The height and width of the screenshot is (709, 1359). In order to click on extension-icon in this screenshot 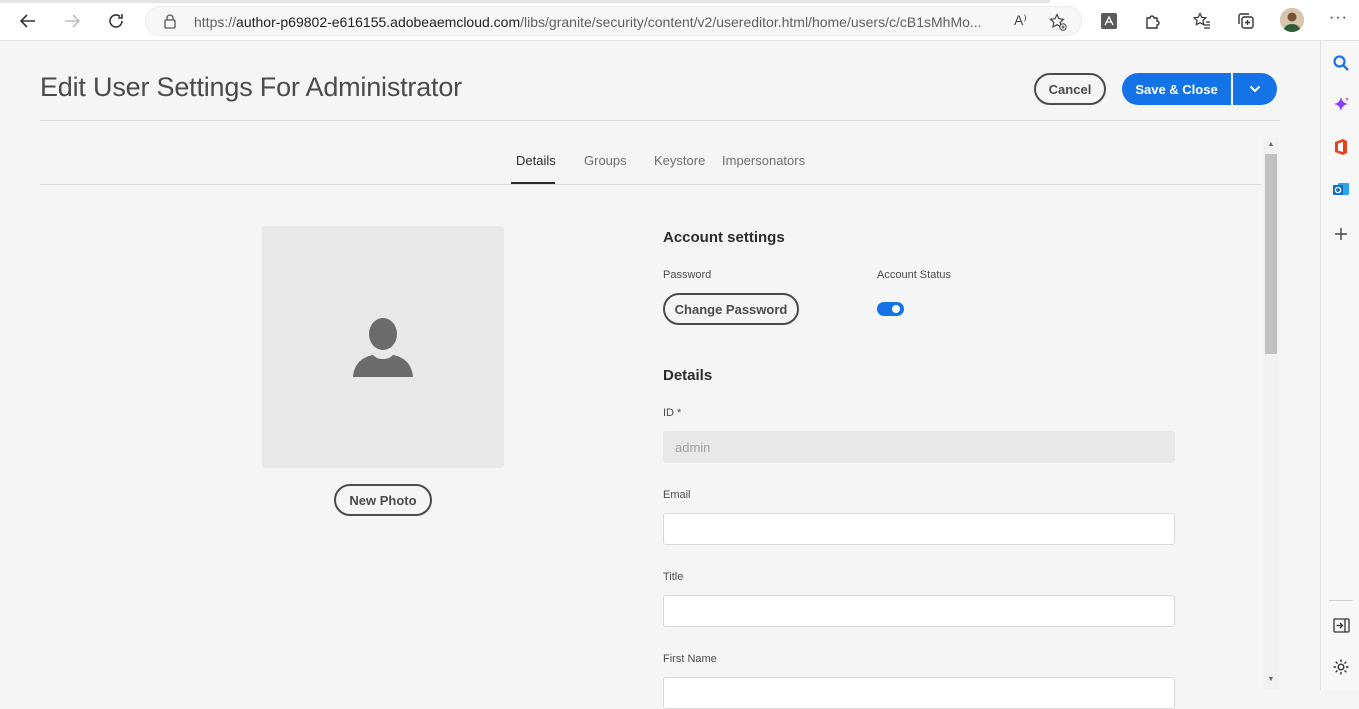, I will do `click(1109, 21)`.